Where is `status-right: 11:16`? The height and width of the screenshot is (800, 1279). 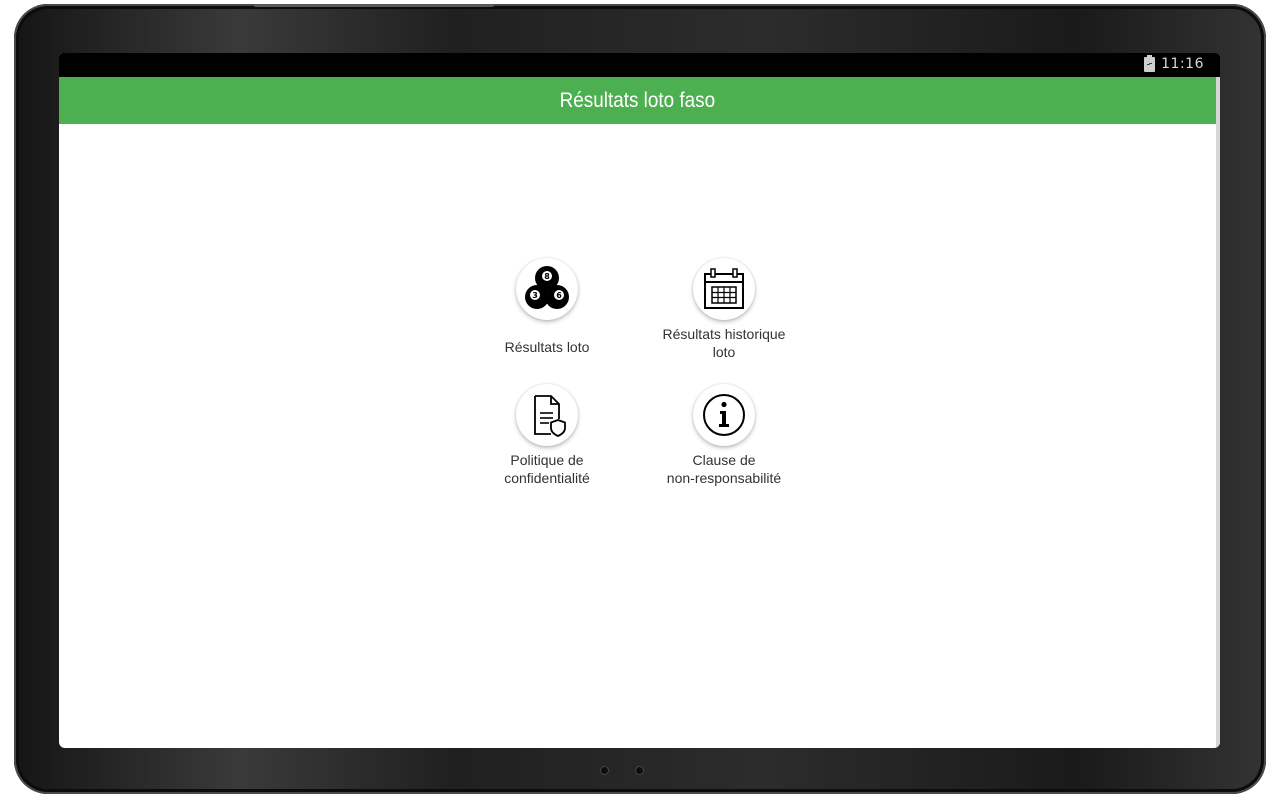
status-right: 11:16 is located at coordinates (1174, 63).